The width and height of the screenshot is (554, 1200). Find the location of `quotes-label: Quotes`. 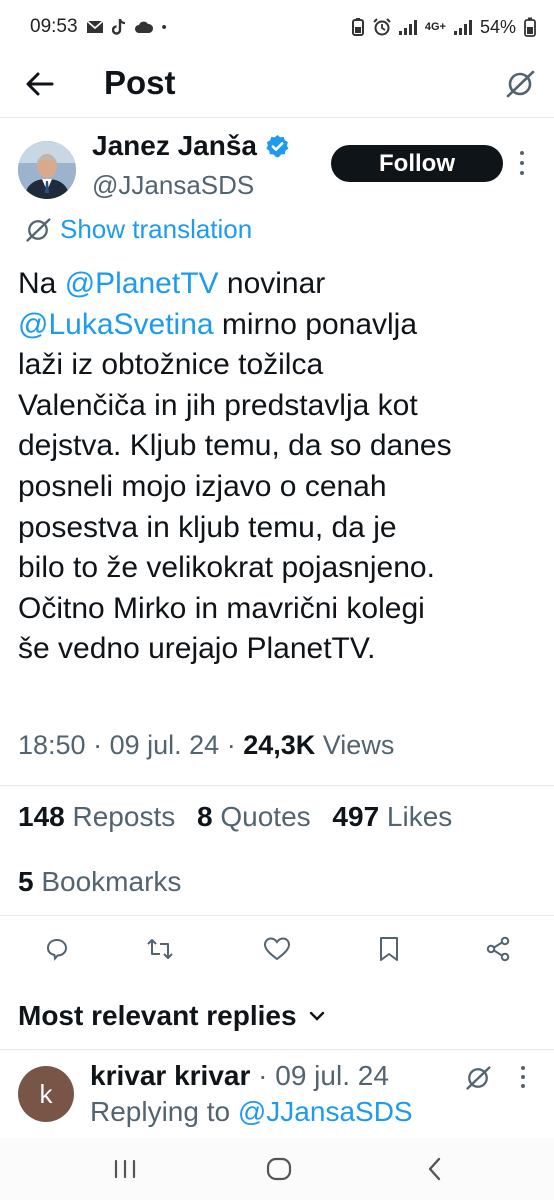

quotes-label: Quotes is located at coordinates (265, 816).